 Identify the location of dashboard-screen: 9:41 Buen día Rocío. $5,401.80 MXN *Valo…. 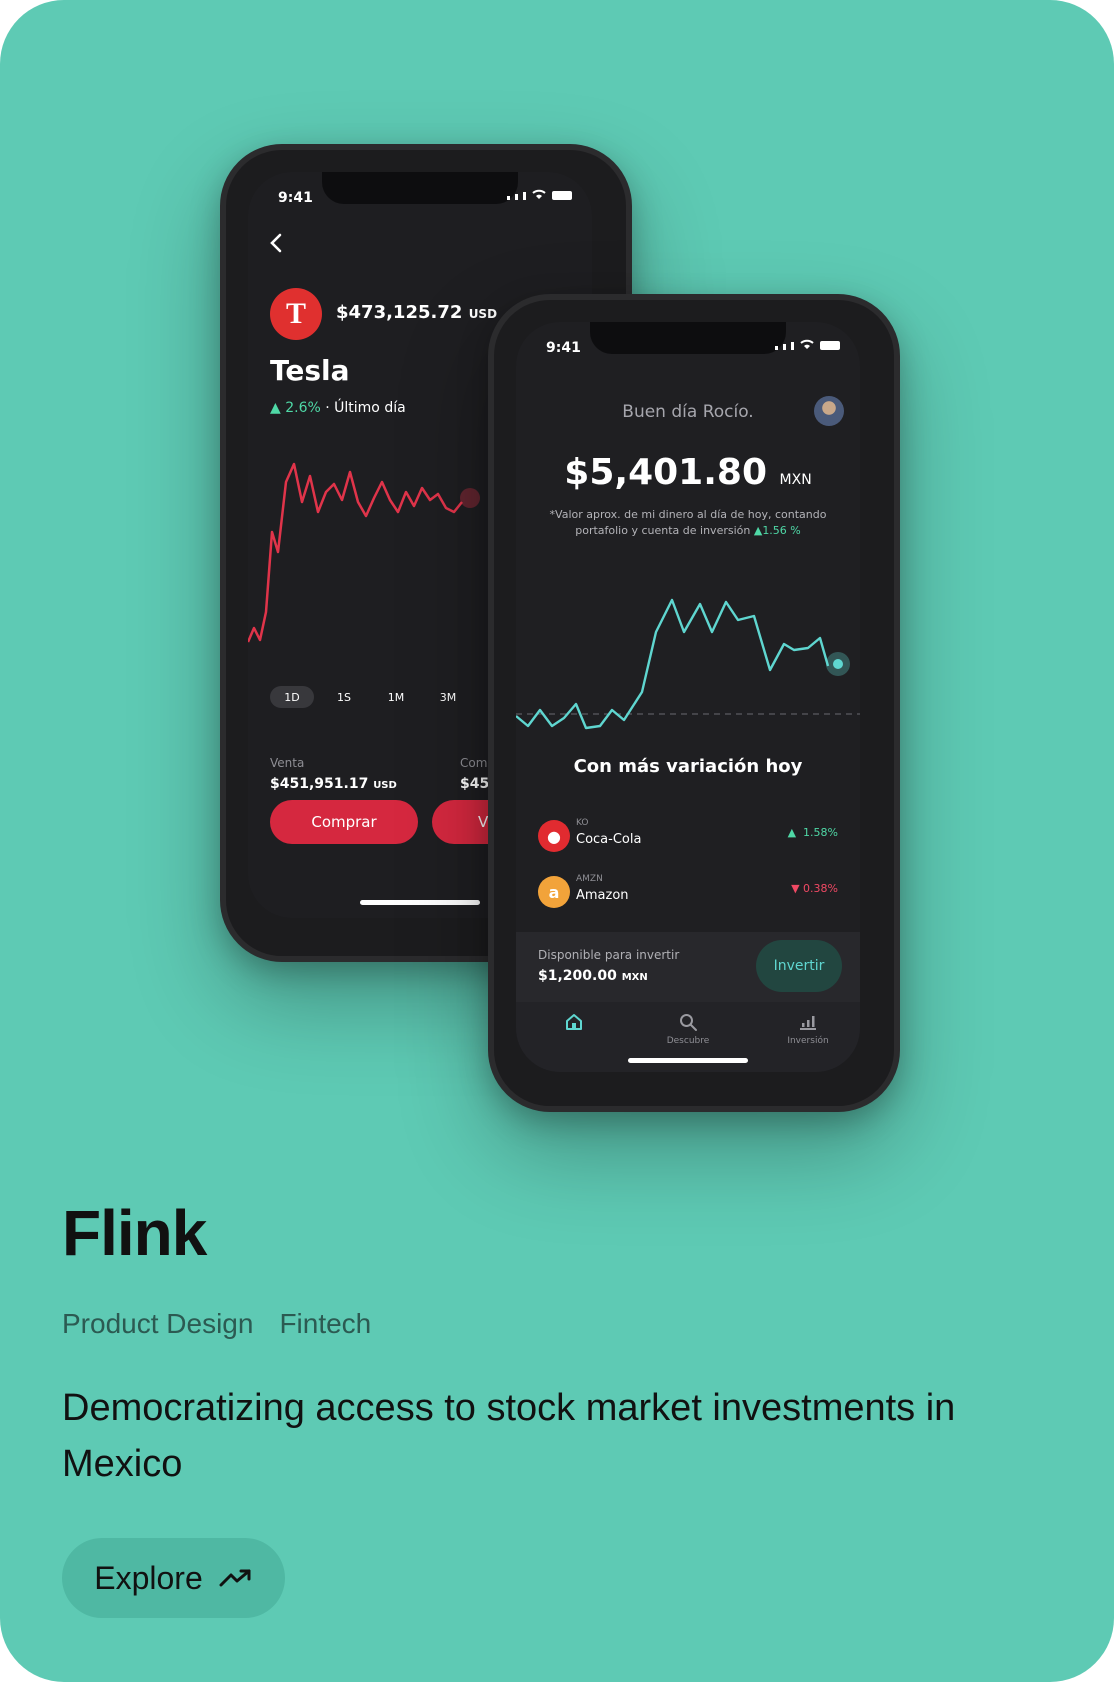
(688, 697).